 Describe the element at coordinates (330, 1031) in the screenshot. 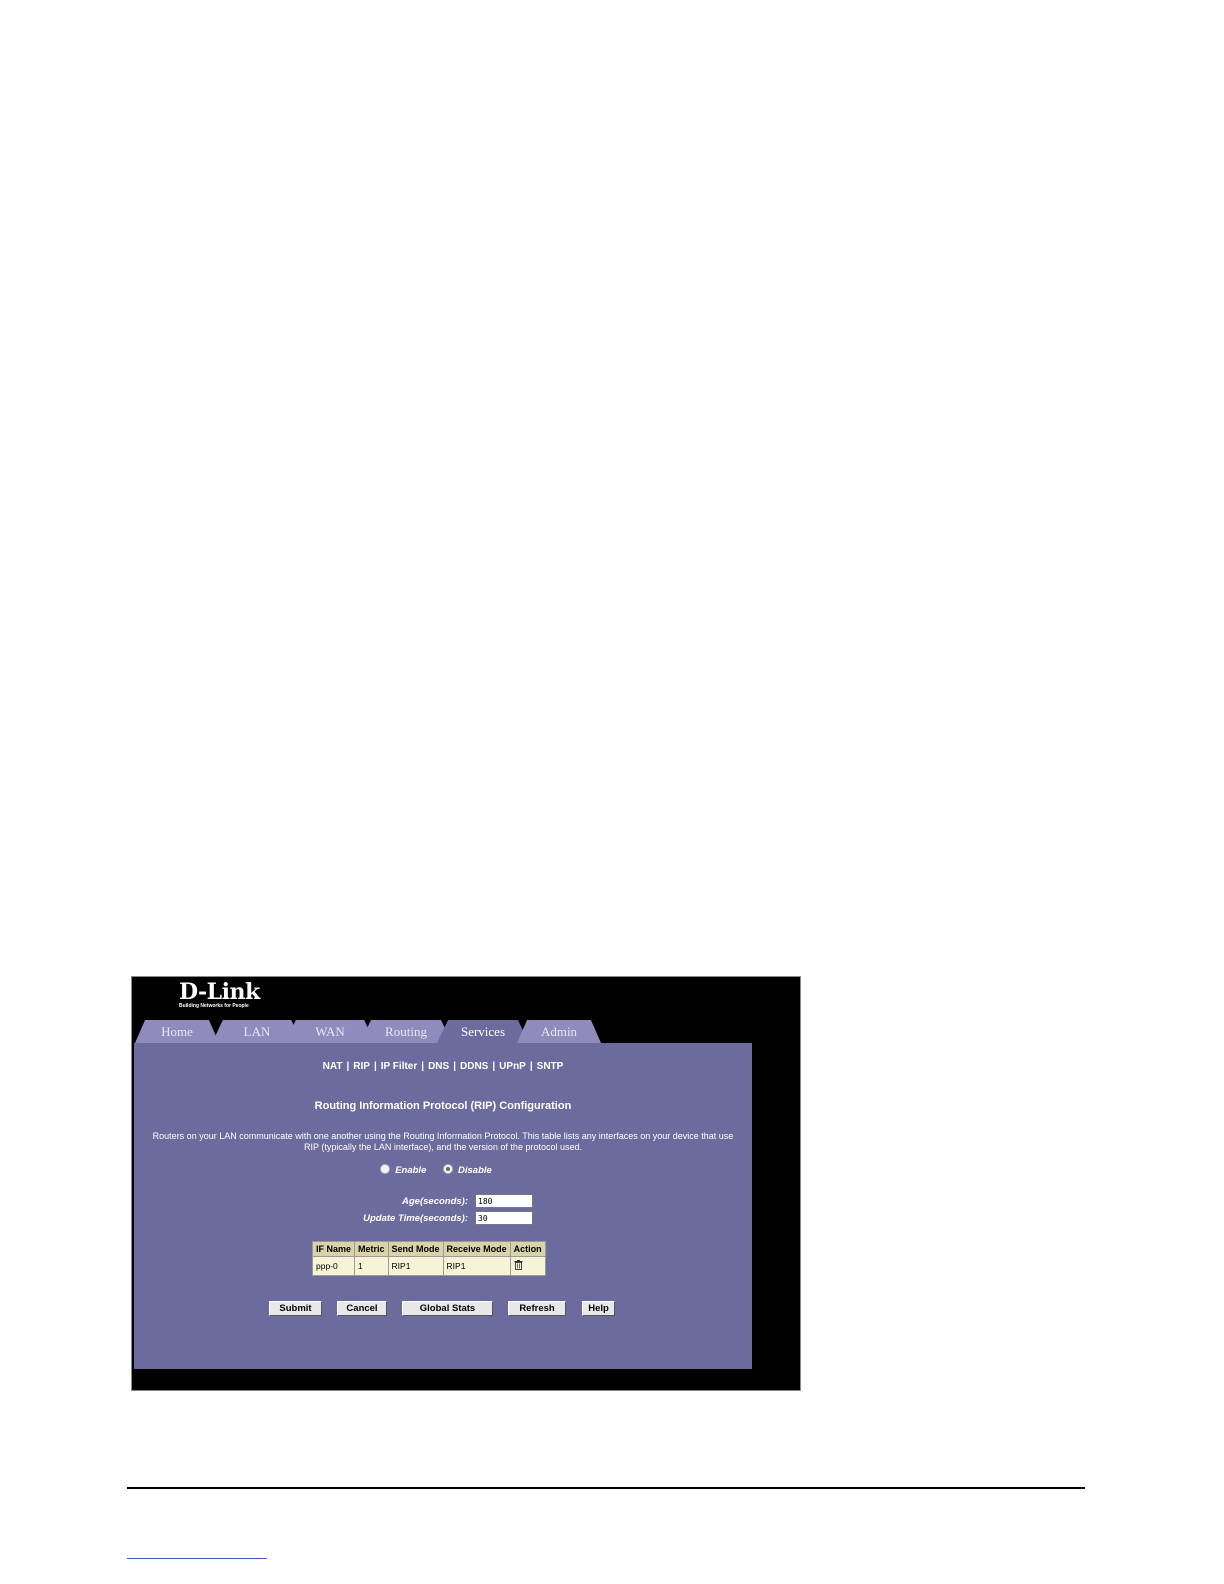

I see `tab-wan: WAN` at that location.